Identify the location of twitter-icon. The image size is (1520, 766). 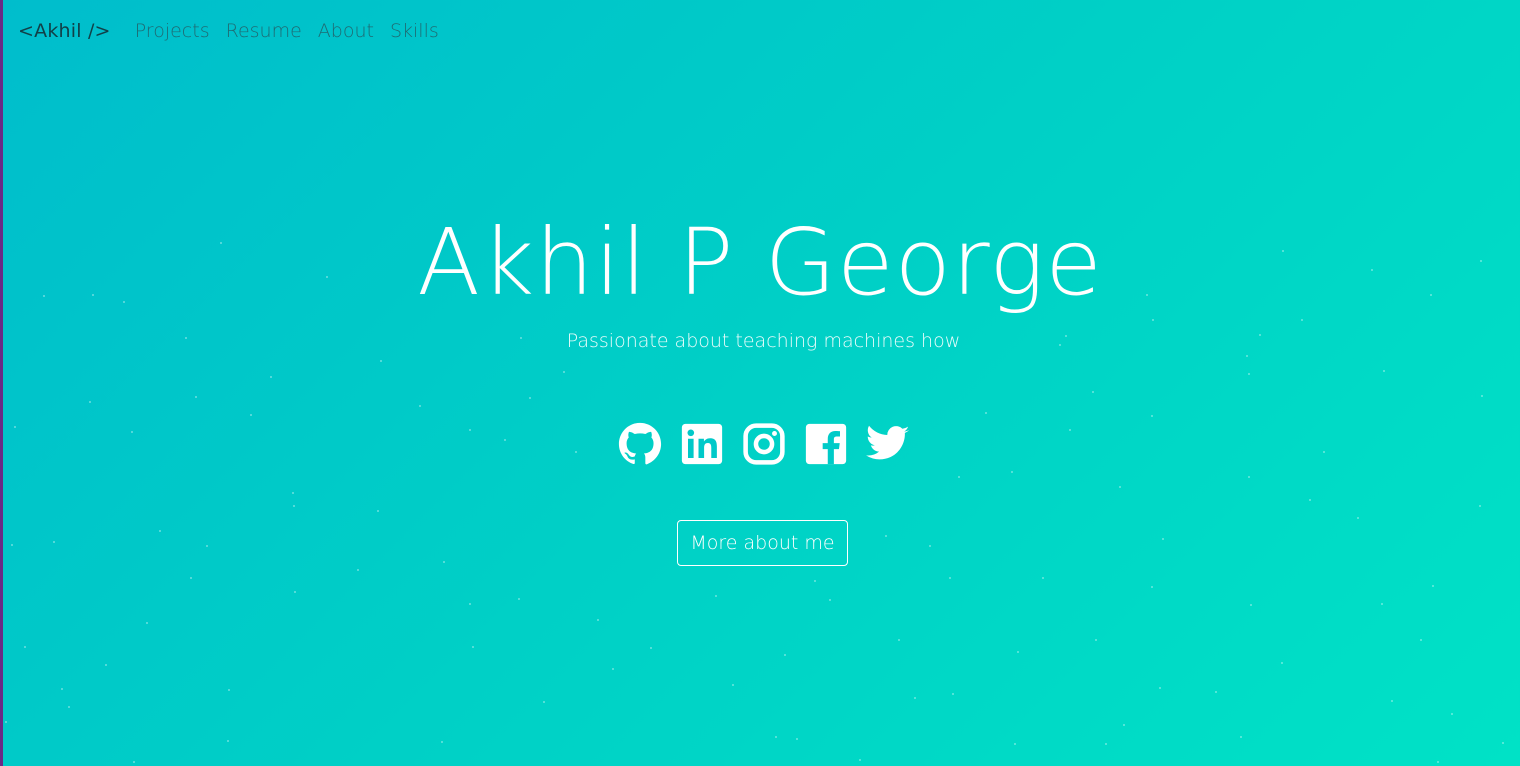
(887, 442).